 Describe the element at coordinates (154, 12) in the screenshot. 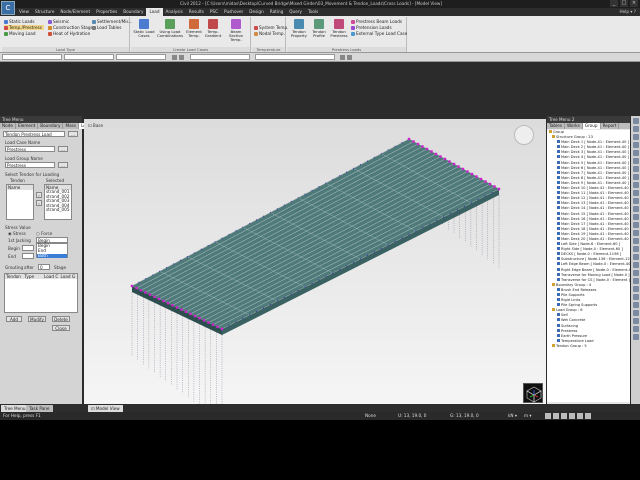

I see `menu-load: Load` at that location.